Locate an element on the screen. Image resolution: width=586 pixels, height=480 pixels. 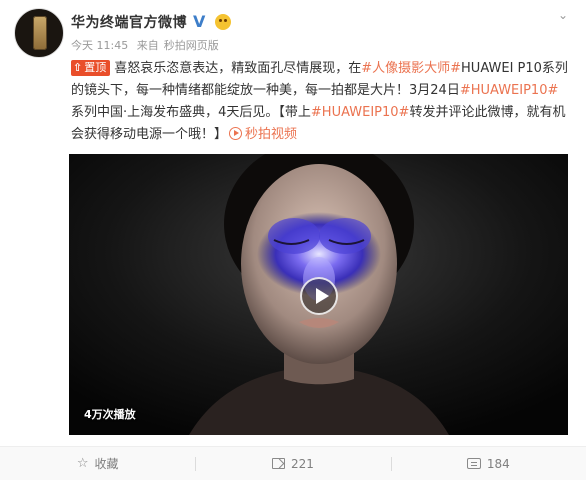
star-icon: ☆ is located at coordinates (82, 463).